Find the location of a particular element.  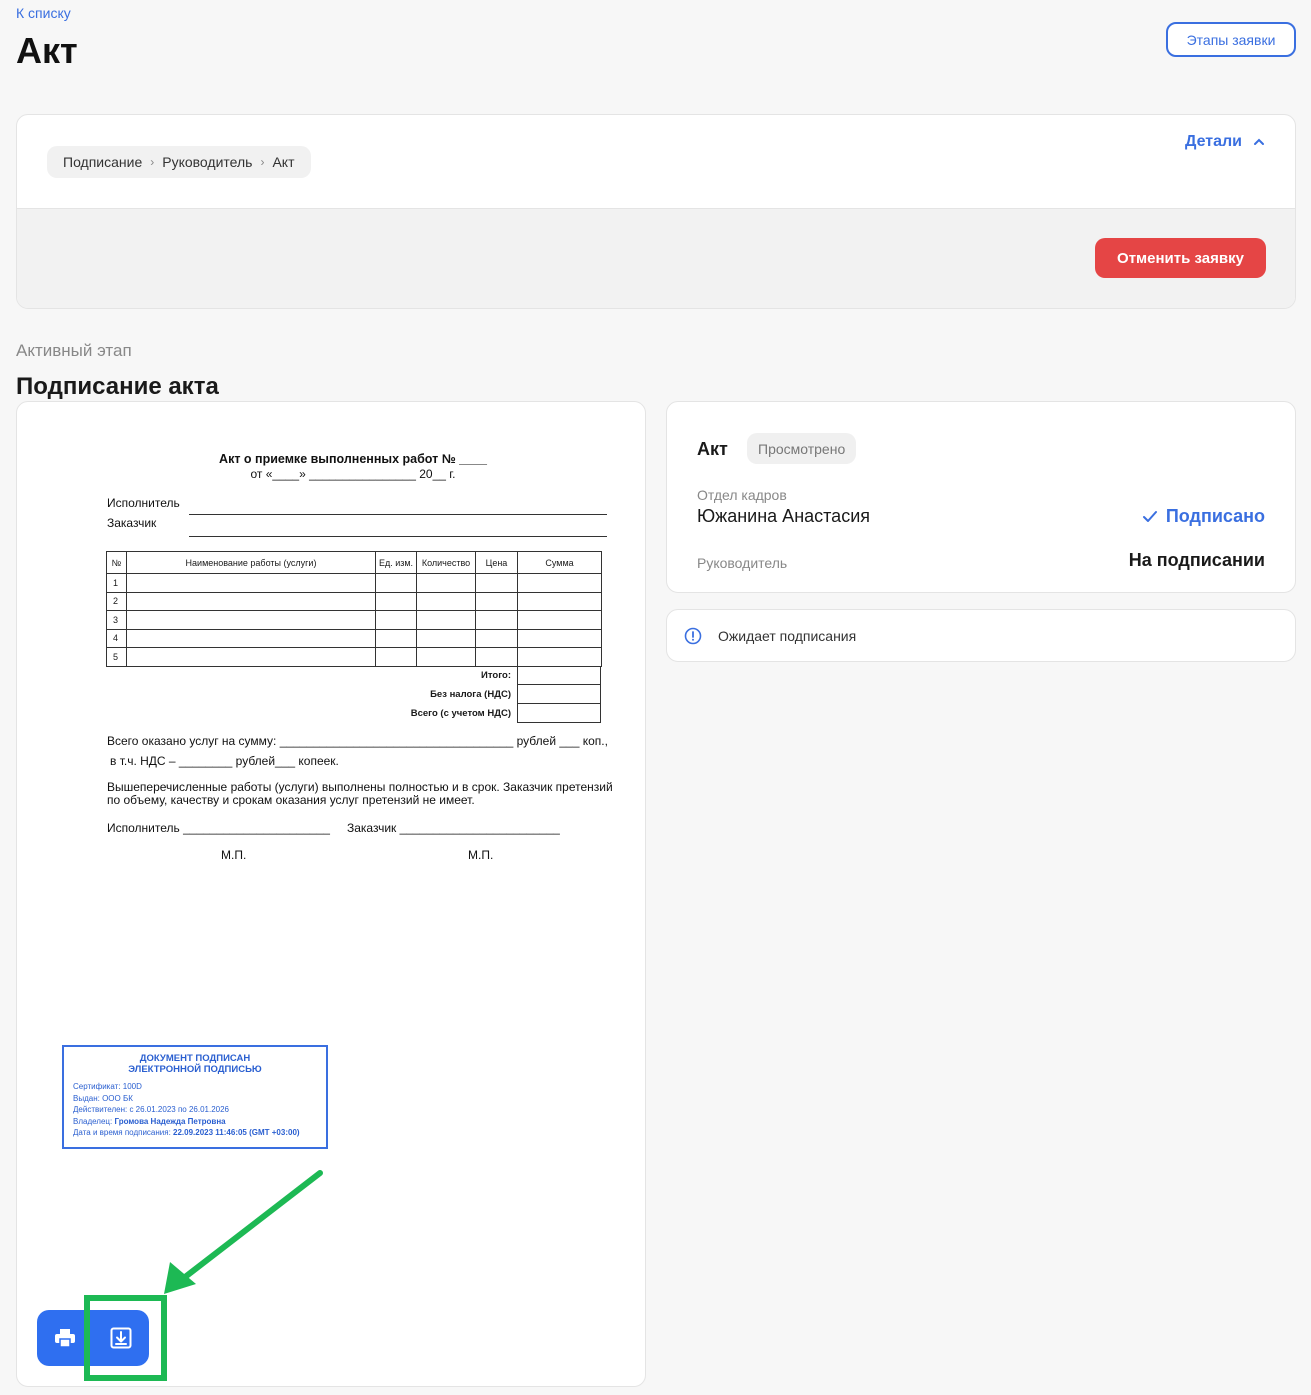

stamp-owner-label: Владелец: is located at coordinates (93, 1121).